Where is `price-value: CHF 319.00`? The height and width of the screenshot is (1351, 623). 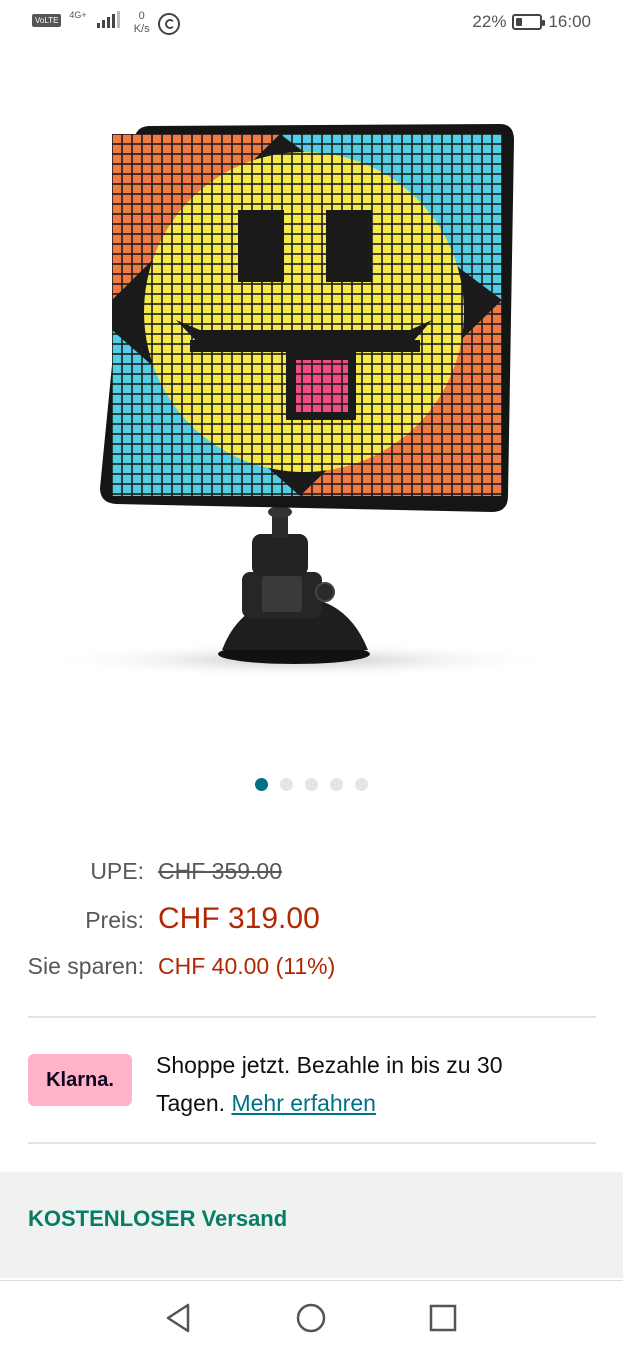 price-value: CHF 319.00 is located at coordinates (239, 918).